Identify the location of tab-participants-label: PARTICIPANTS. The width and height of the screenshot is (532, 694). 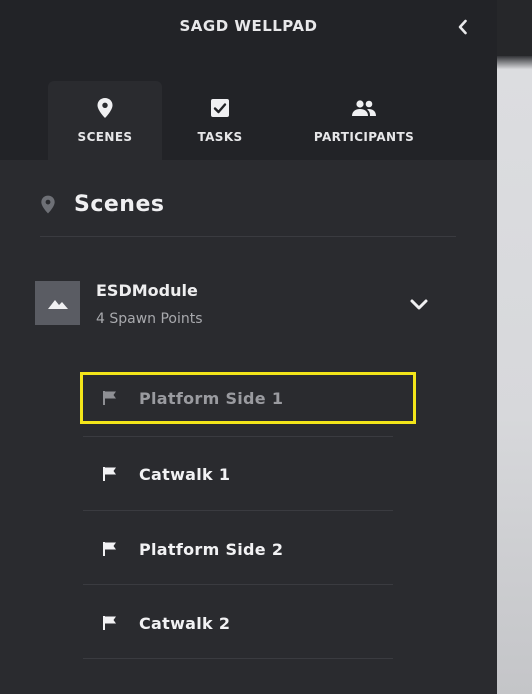
(364, 137).